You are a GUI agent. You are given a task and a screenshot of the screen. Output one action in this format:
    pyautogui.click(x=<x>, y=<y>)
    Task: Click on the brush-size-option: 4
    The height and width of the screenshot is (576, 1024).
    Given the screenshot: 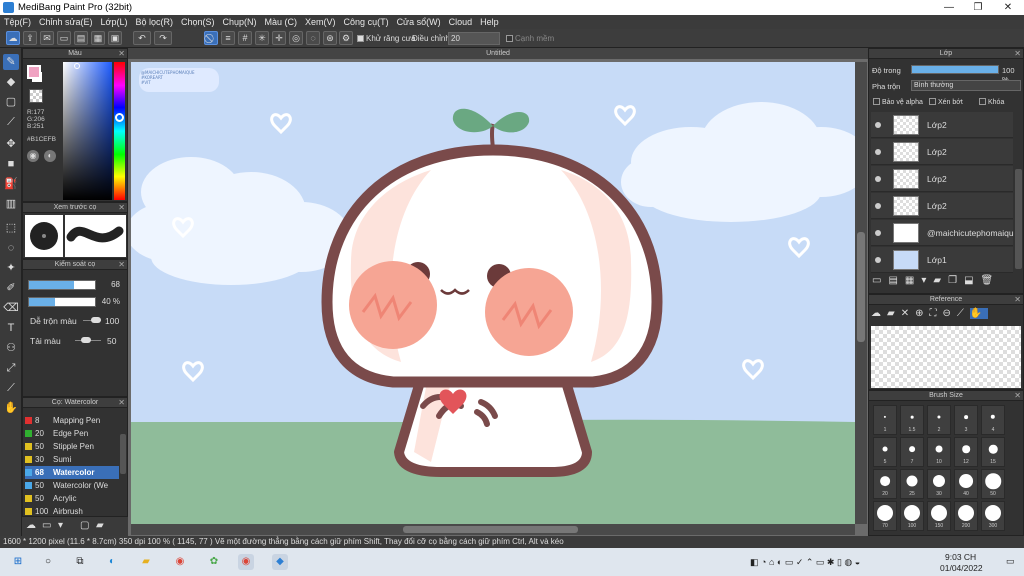 What is the action you would take?
    pyautogui.click(x=993, y=420)
    